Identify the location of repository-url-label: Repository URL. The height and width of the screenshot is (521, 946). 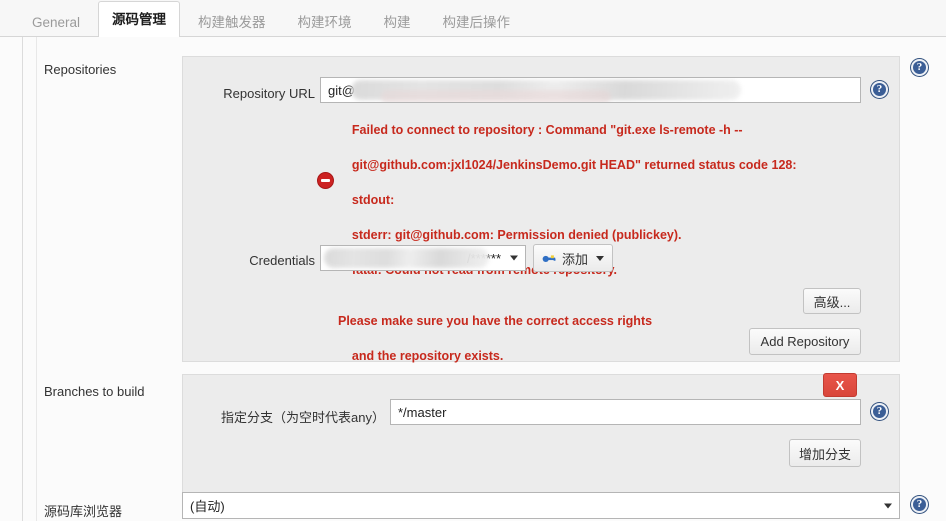
(269, 93).